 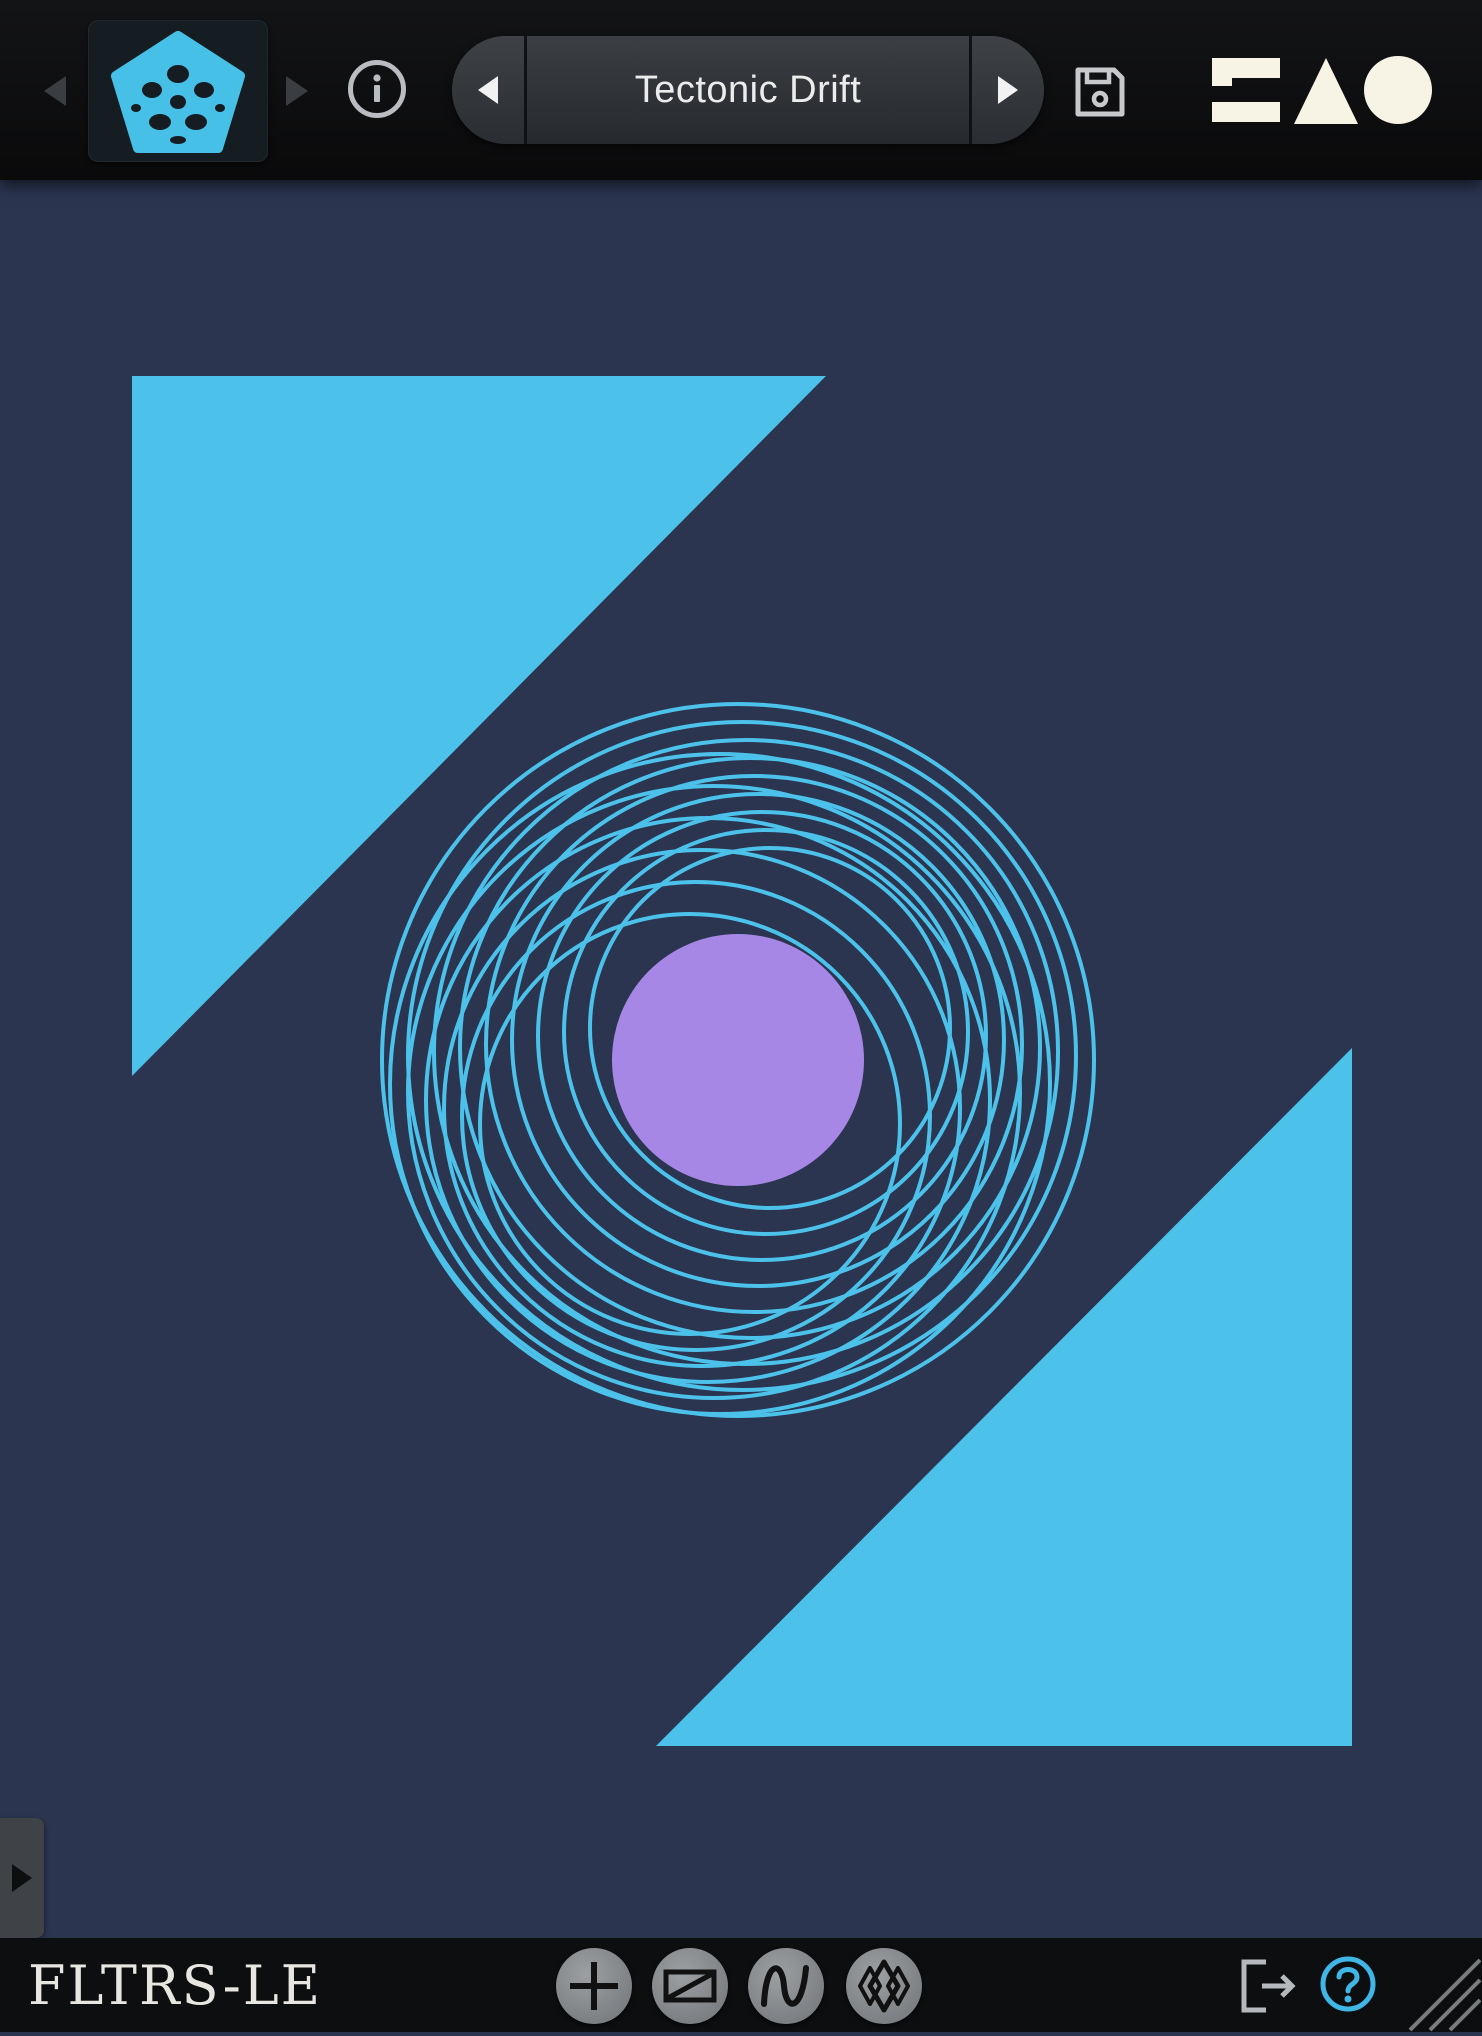 I want to click on info-button, so click(x=377, y=89).